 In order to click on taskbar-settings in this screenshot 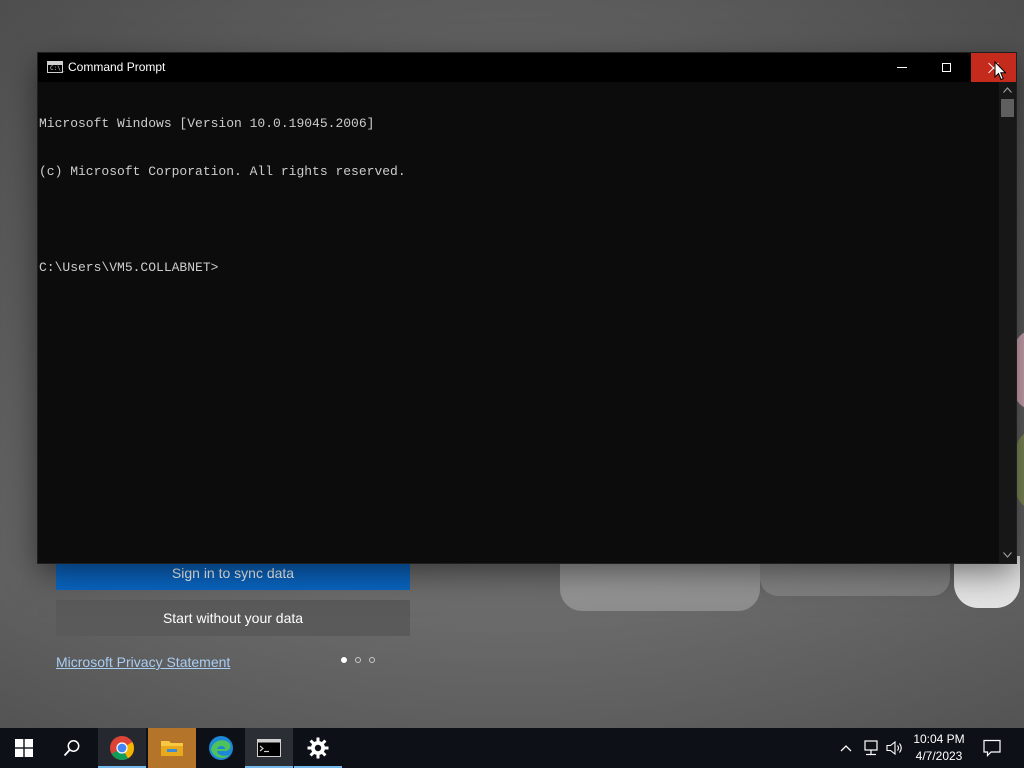, I will do `click(318, 748)`.